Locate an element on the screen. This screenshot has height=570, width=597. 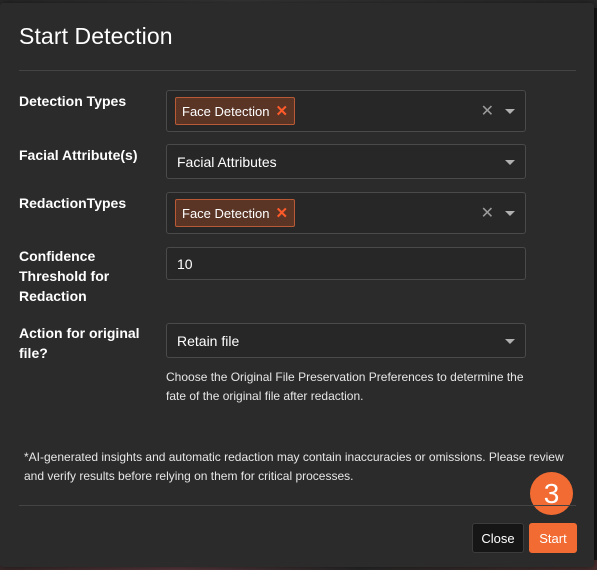
detection-types-label: Detection Types is located at coordinates (73, 101).